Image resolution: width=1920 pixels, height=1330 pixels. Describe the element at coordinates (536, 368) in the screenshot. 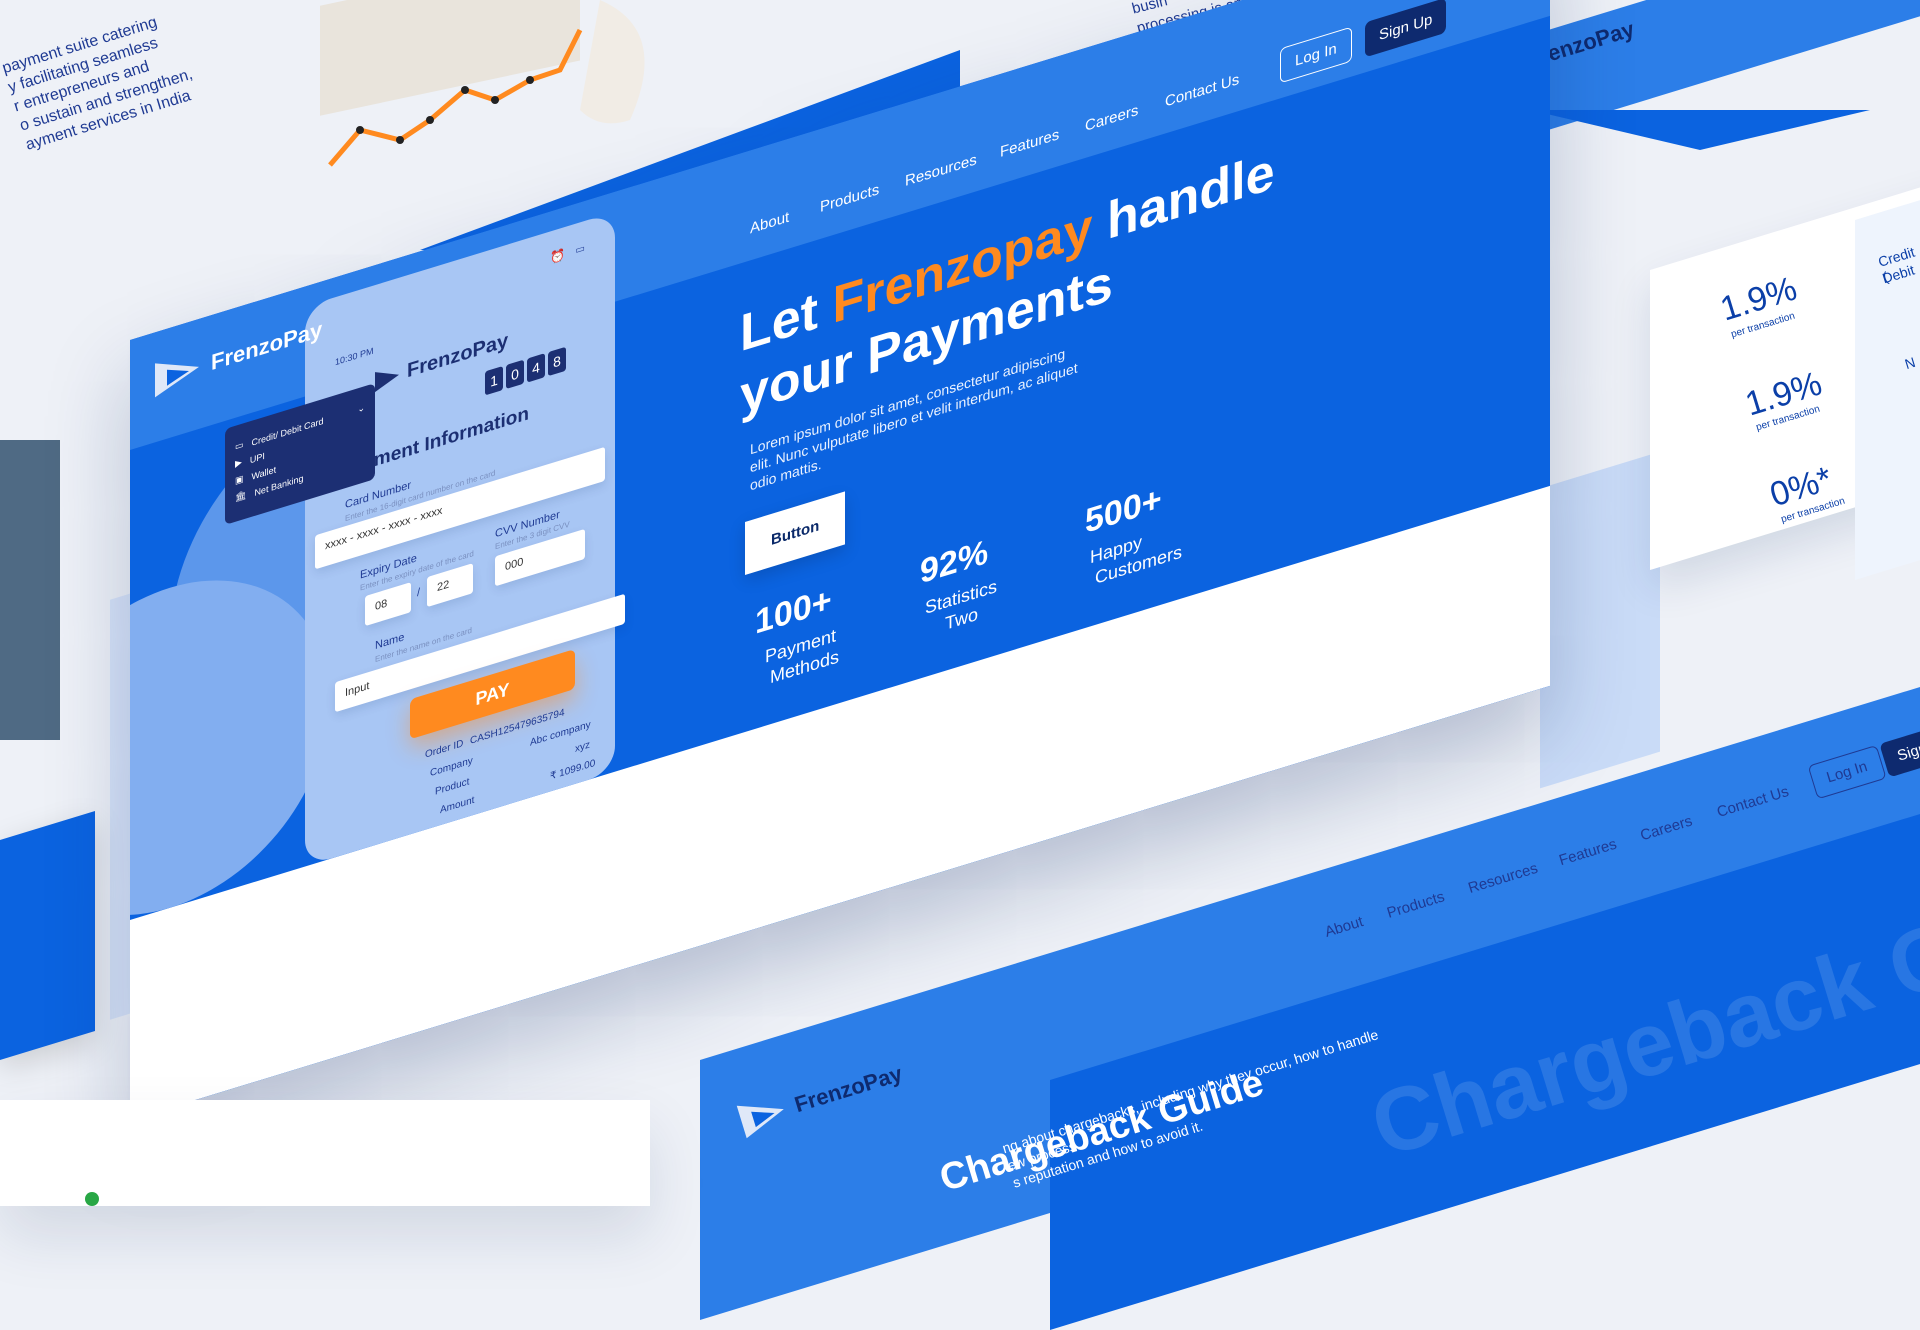

I see `timer-digit: 4` at that location.